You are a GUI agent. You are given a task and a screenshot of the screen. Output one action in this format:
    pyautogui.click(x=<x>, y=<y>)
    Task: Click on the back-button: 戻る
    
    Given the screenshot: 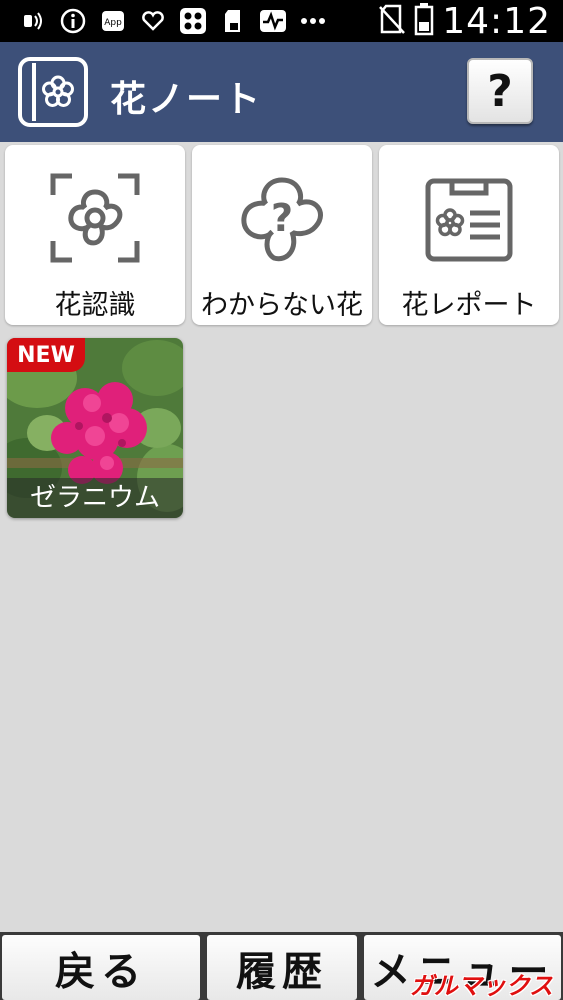 What is the action you would take?
    pyautogui.click(x=101, y=967)
    